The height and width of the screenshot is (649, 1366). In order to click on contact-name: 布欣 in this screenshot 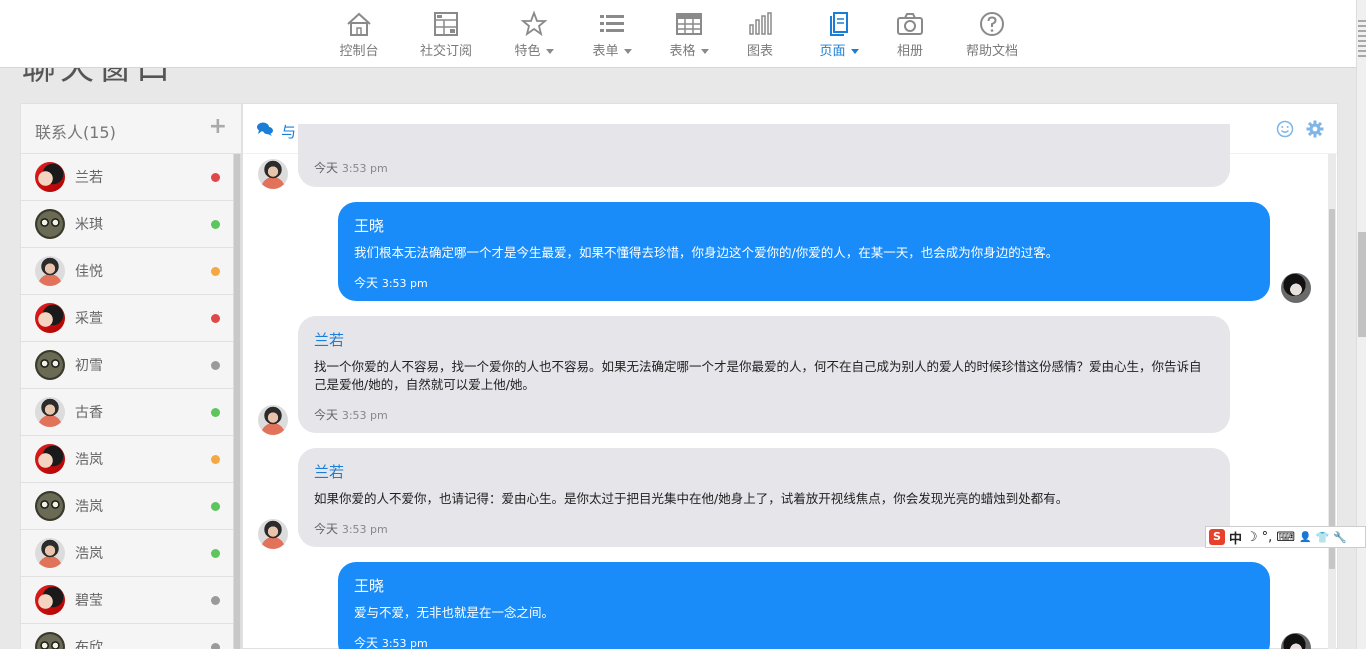, I will do `click(89, 644)`.